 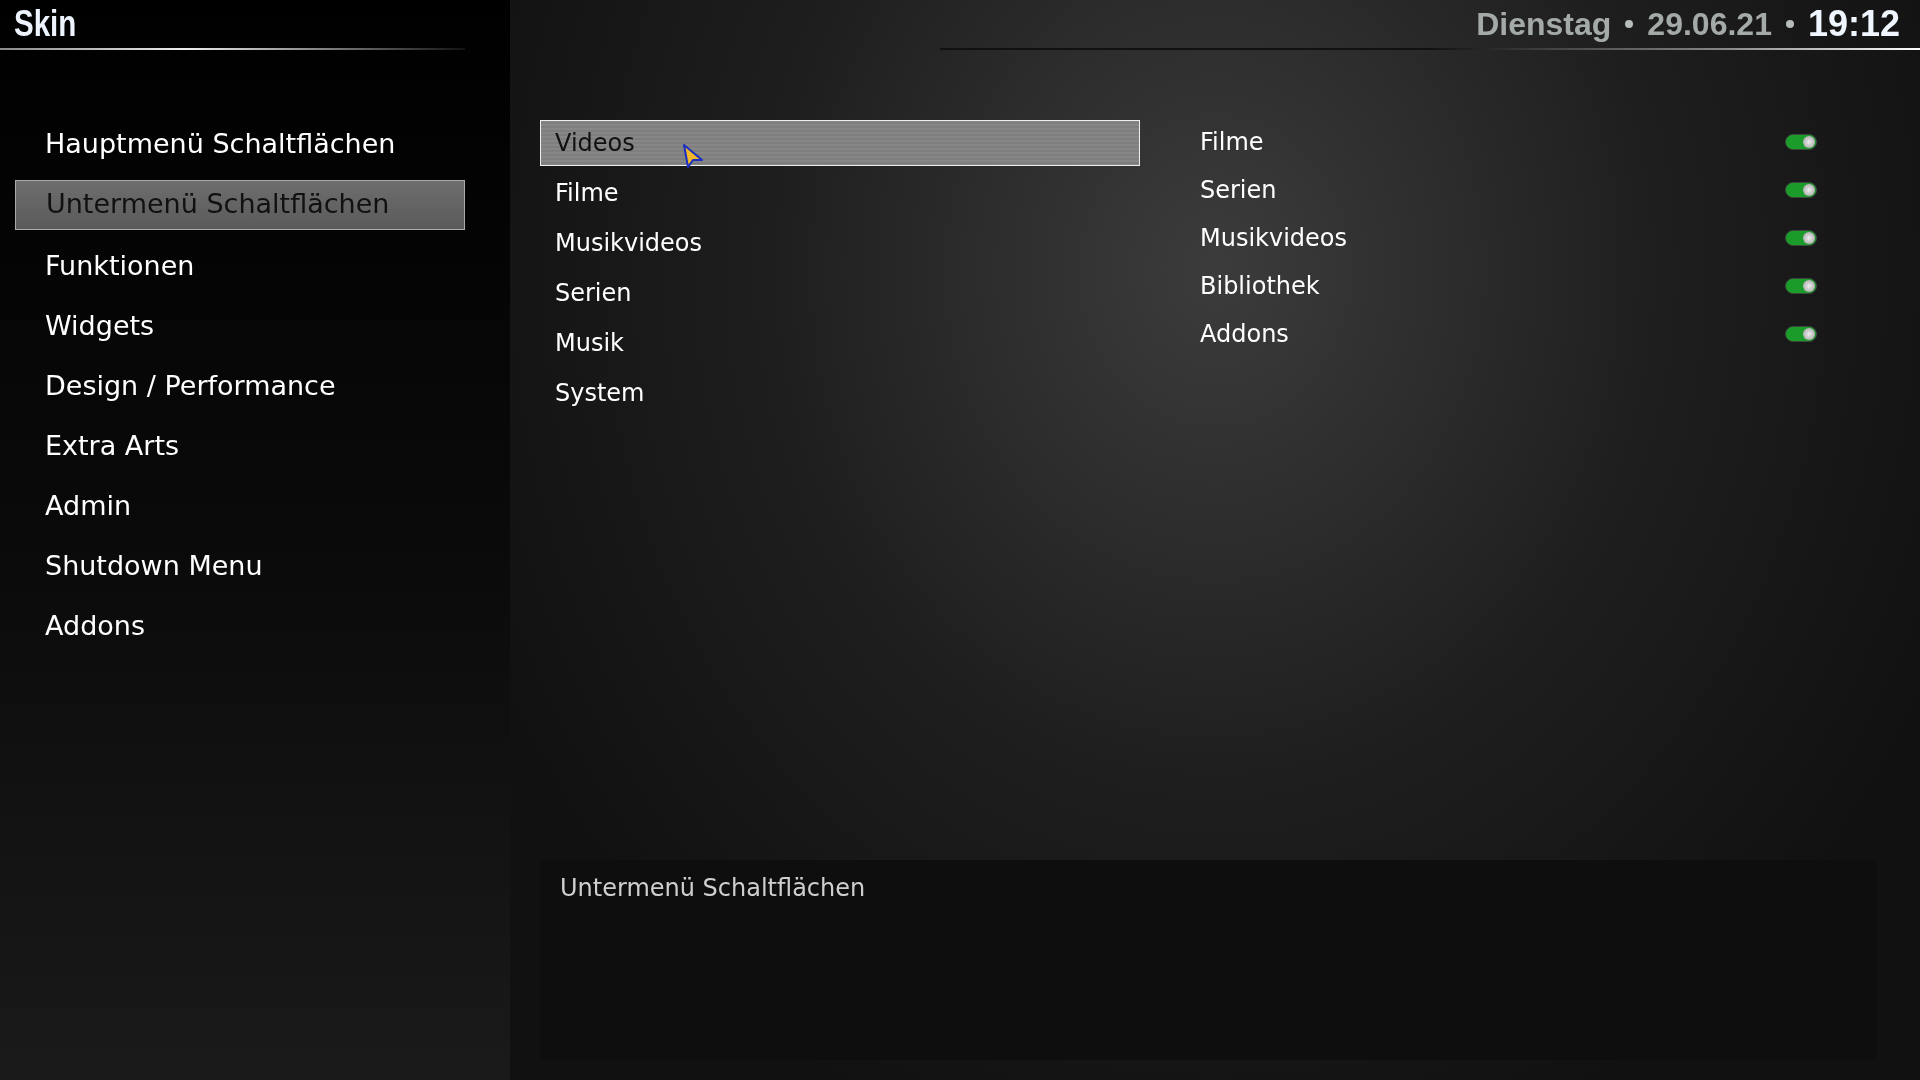 I want to click on screen-title: Skin, so click(x=45, y=24).